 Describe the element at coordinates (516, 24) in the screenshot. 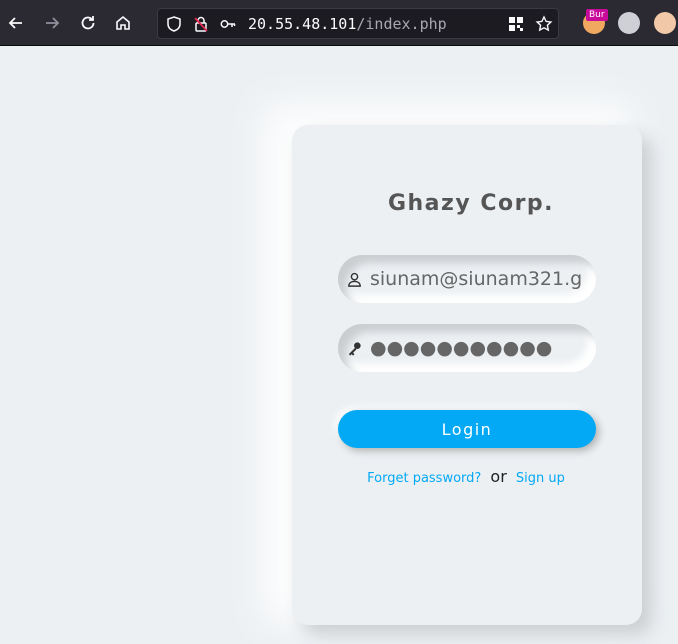

I see `qr-code-icon` at that location.